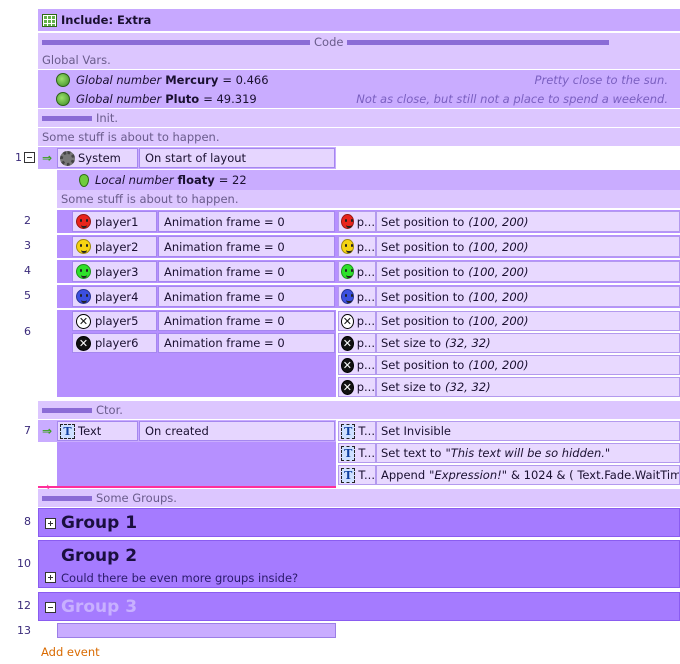  What do you see at coordinates (117, 343) in the screenshot?
I see `condition-object: player6` at bounding box center [117, 343].